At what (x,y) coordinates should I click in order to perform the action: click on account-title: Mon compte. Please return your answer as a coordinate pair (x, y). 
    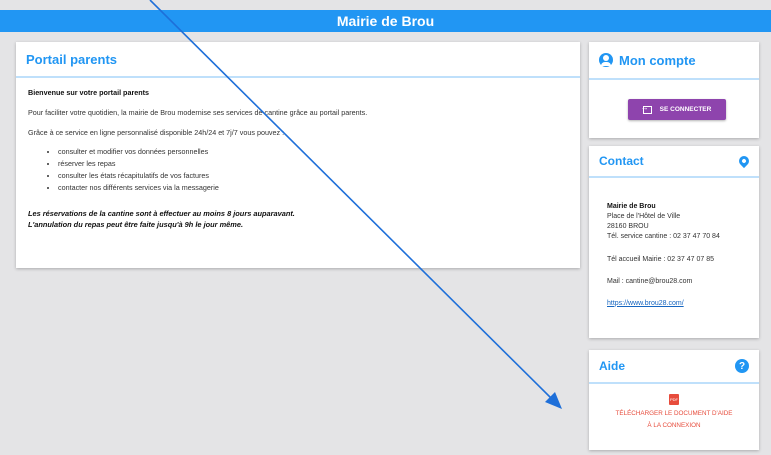
    Looking at the image, I should click on (657, 60).